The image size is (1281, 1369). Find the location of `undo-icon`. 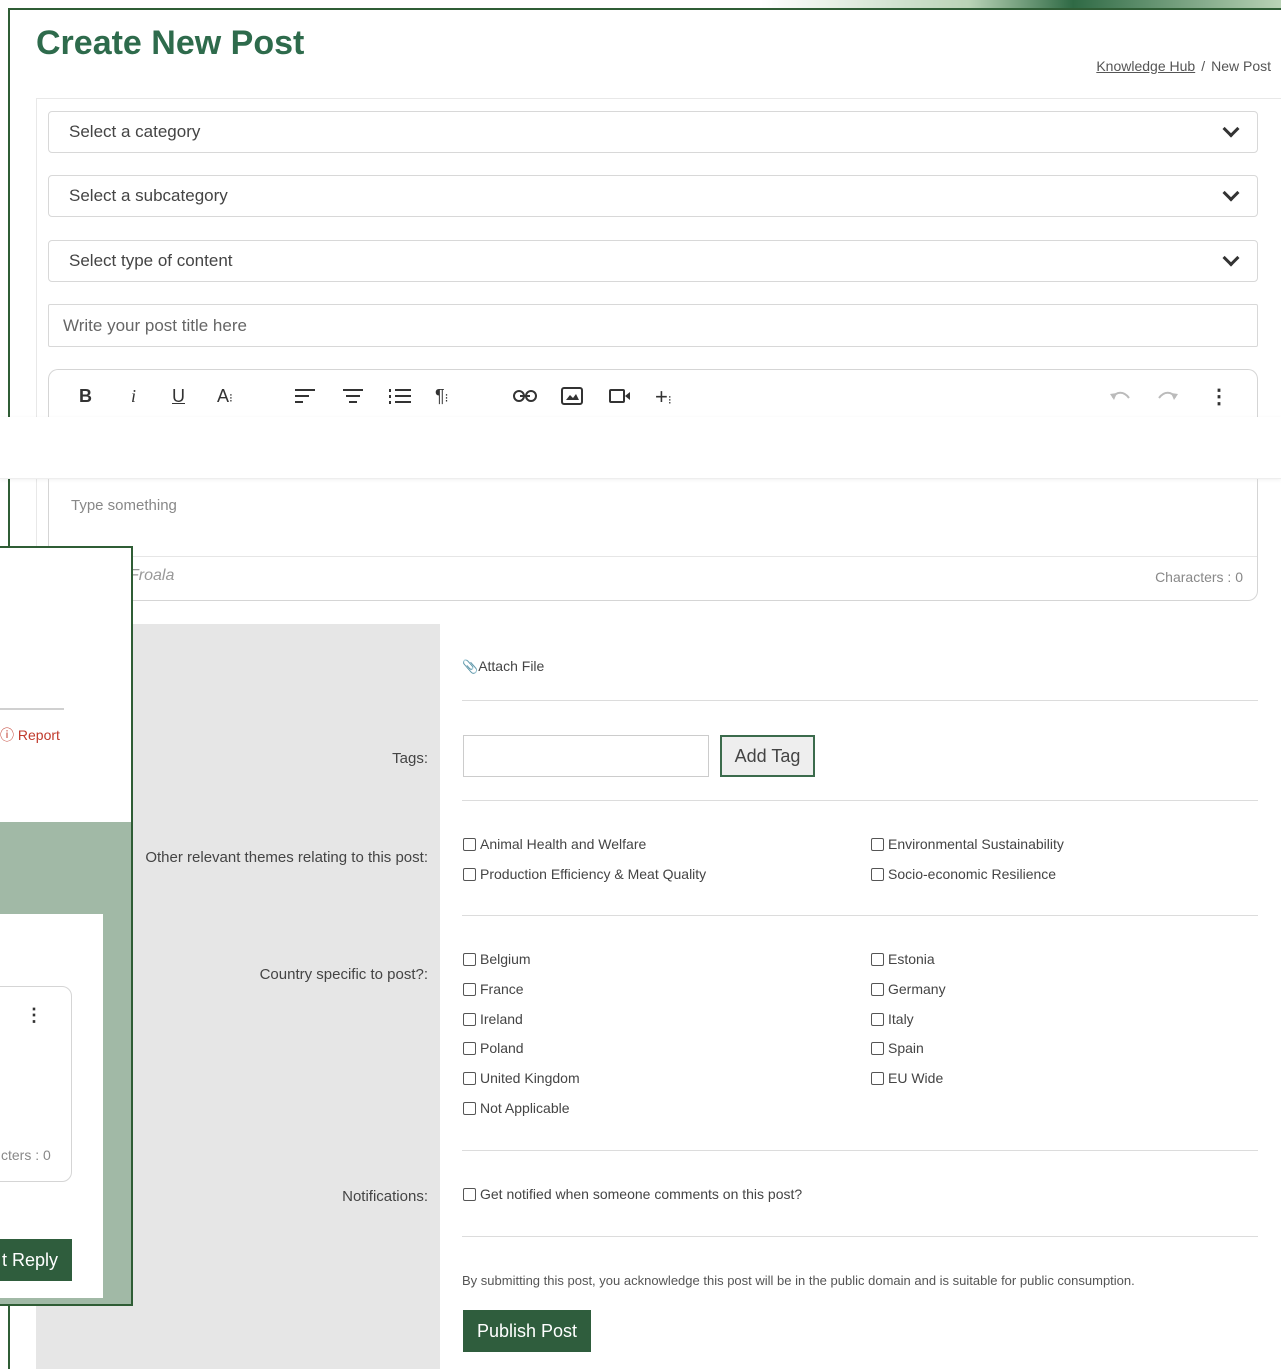

undo-icon is located at coordinates (1120, 395).